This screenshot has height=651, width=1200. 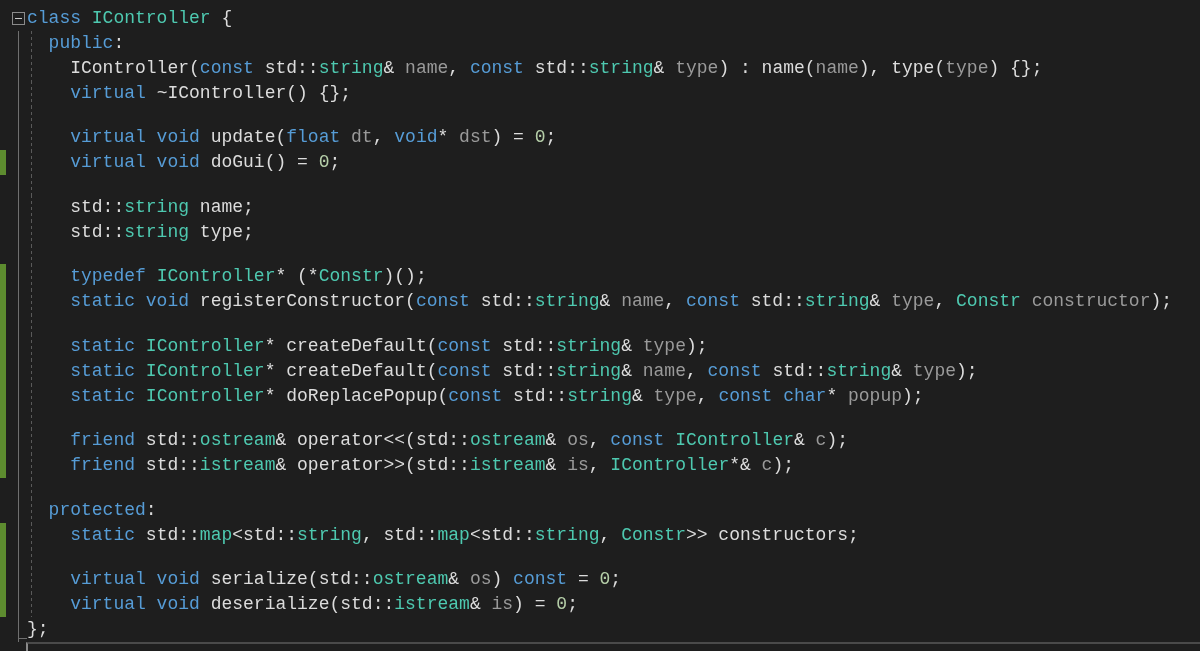 What do you see at coordinates (210, 93) in the screenshot?
I see `code-line: virtual ~IController() {};` at bounding box center [210, 93].